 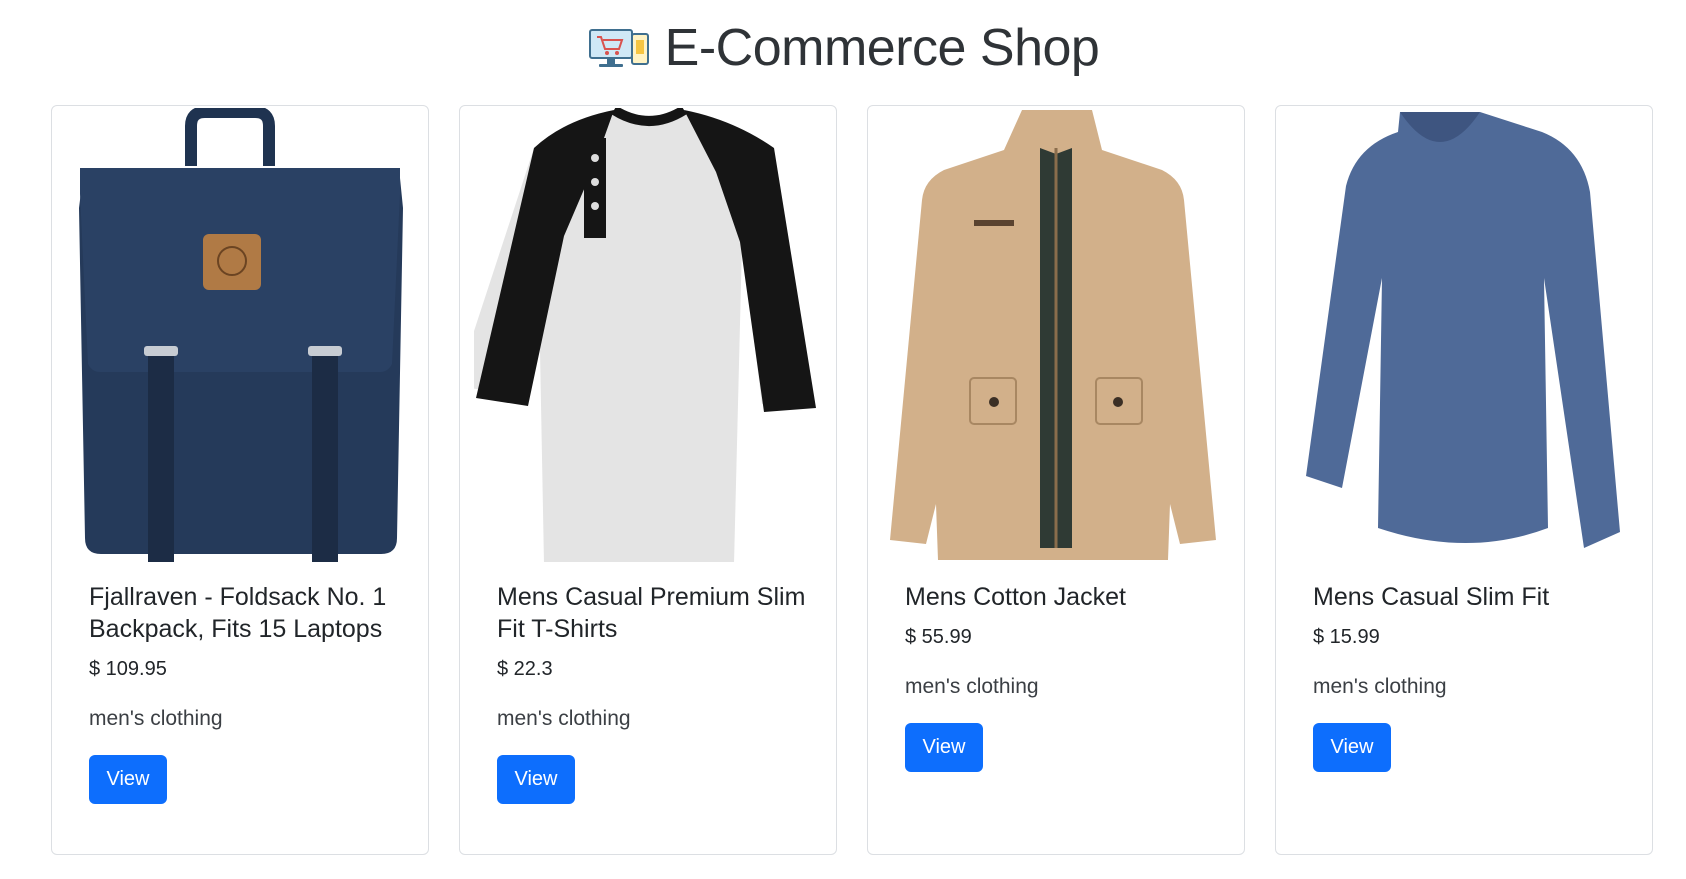 What do you see at coordinates (645, 335) in the screenshot?
I see `raglan-tshirt-image` at bounding box center [645, 335].